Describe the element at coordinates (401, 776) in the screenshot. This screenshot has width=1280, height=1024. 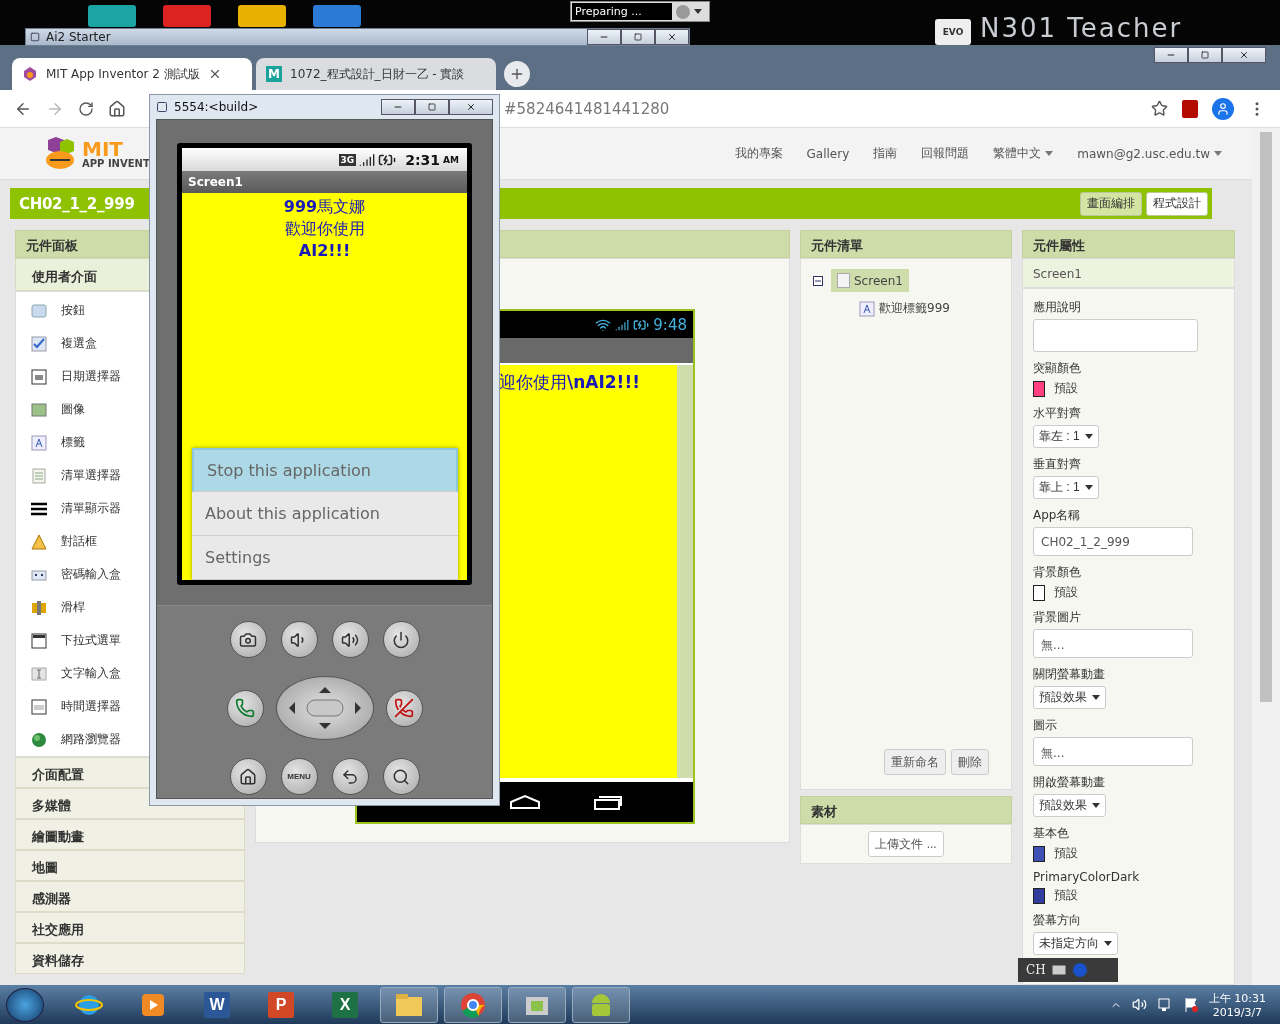
I see `search-button` at that location.